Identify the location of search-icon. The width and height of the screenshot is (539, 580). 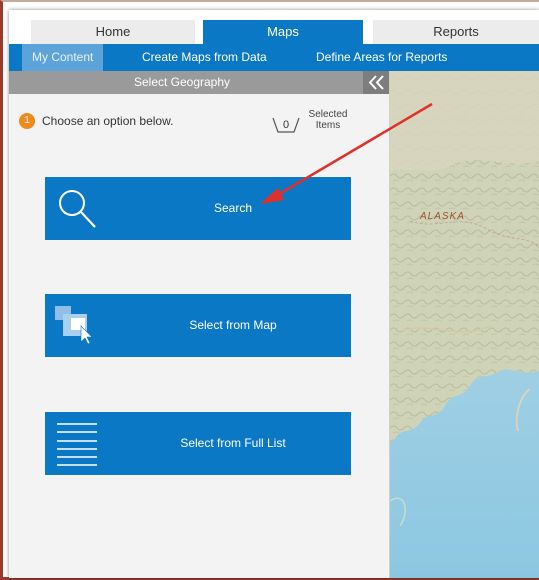
(80, 208).